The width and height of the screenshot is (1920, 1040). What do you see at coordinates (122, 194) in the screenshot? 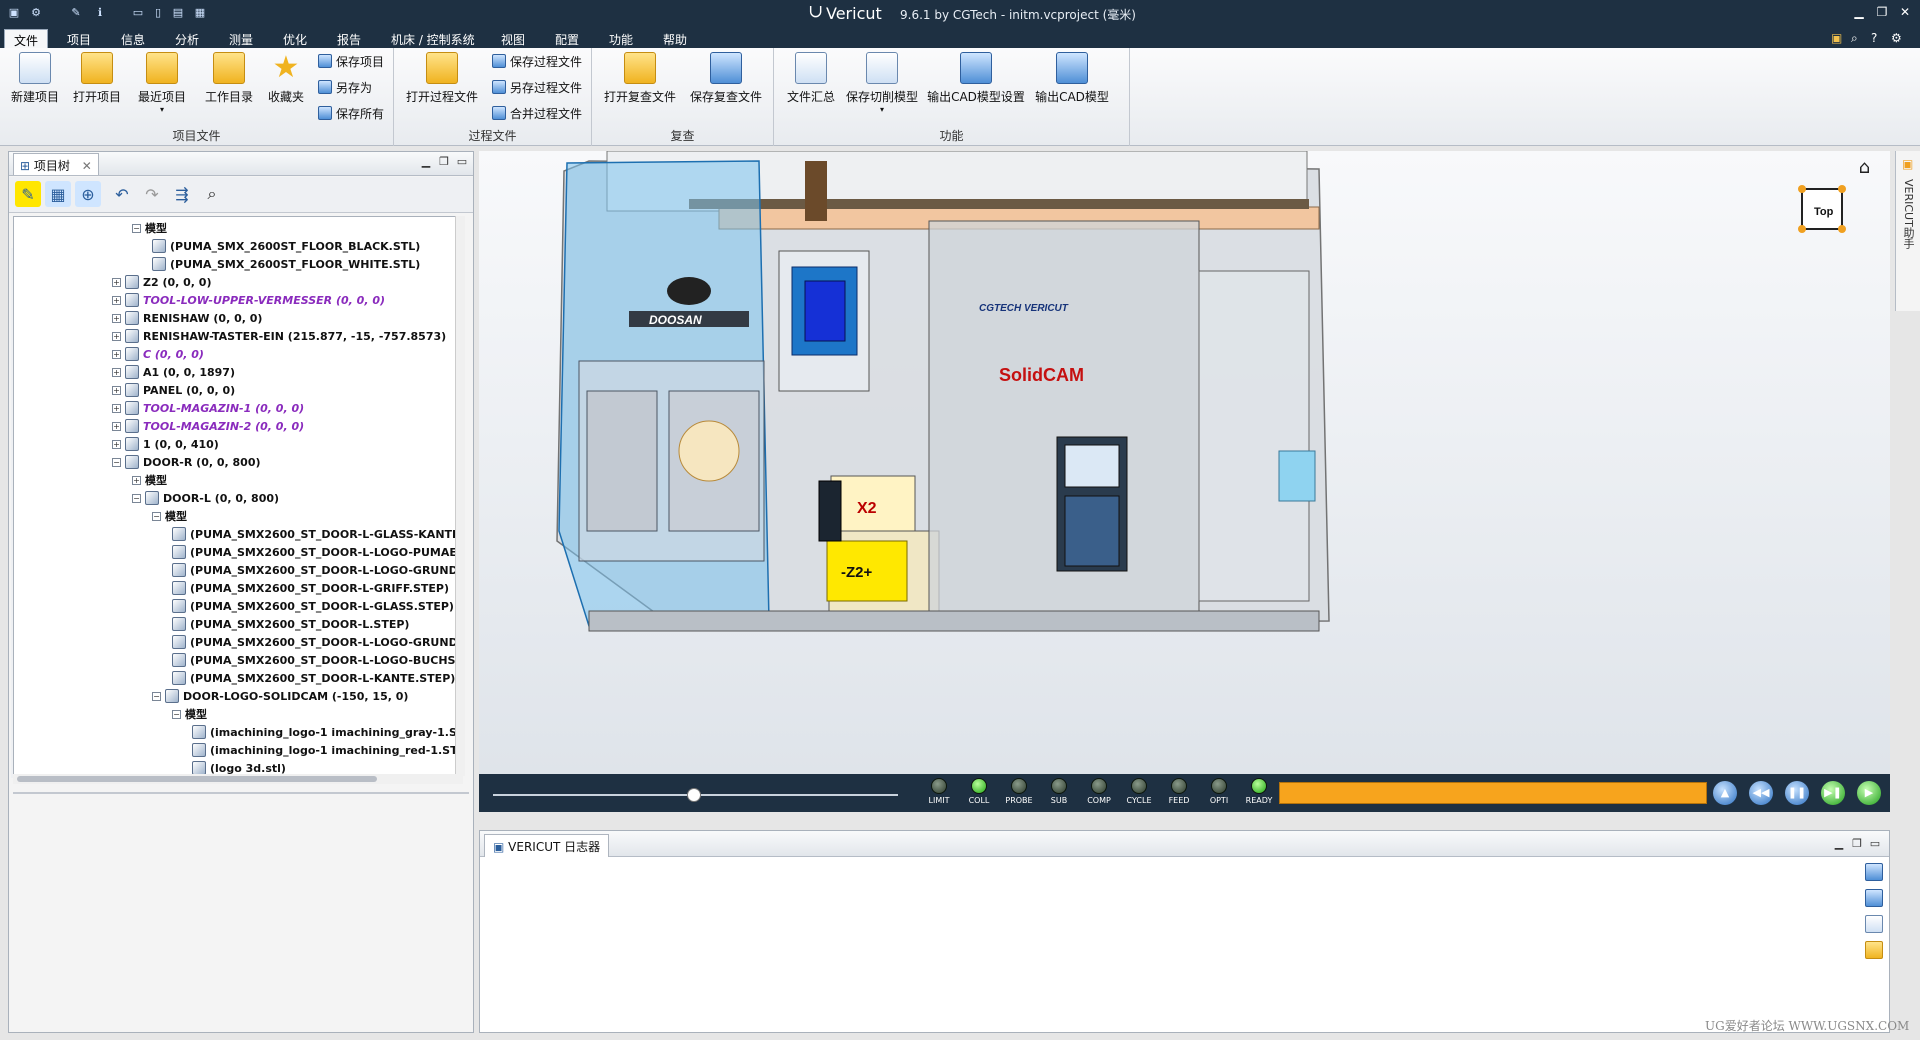
I see `undo-icon: ↶` at bounding box center [122, 194].